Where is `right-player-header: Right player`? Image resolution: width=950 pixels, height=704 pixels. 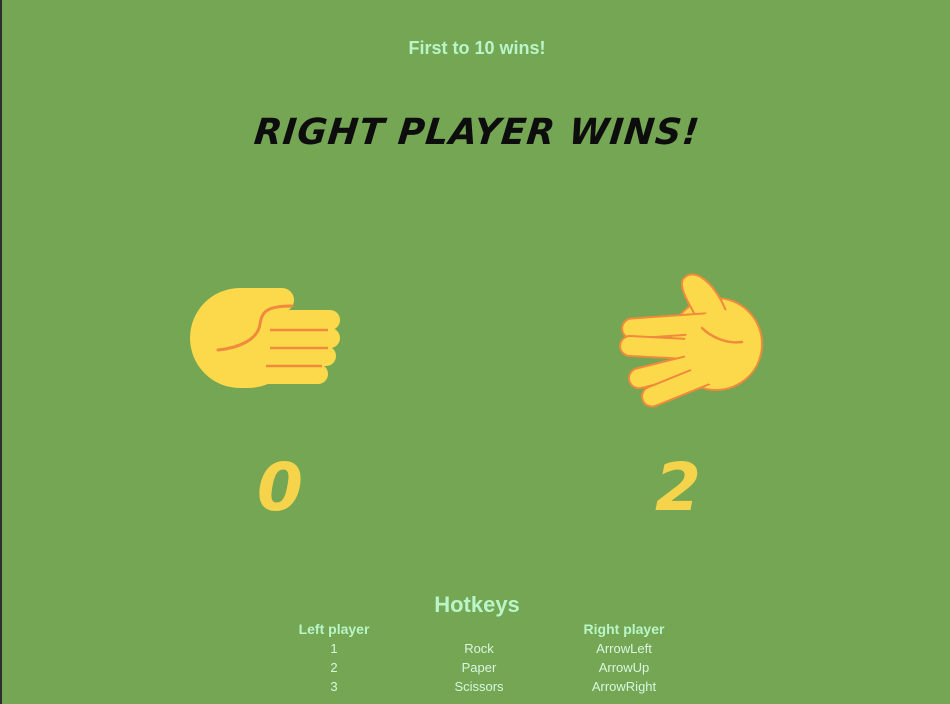
right-player-header: Right player is located at coordinates (624, 629).